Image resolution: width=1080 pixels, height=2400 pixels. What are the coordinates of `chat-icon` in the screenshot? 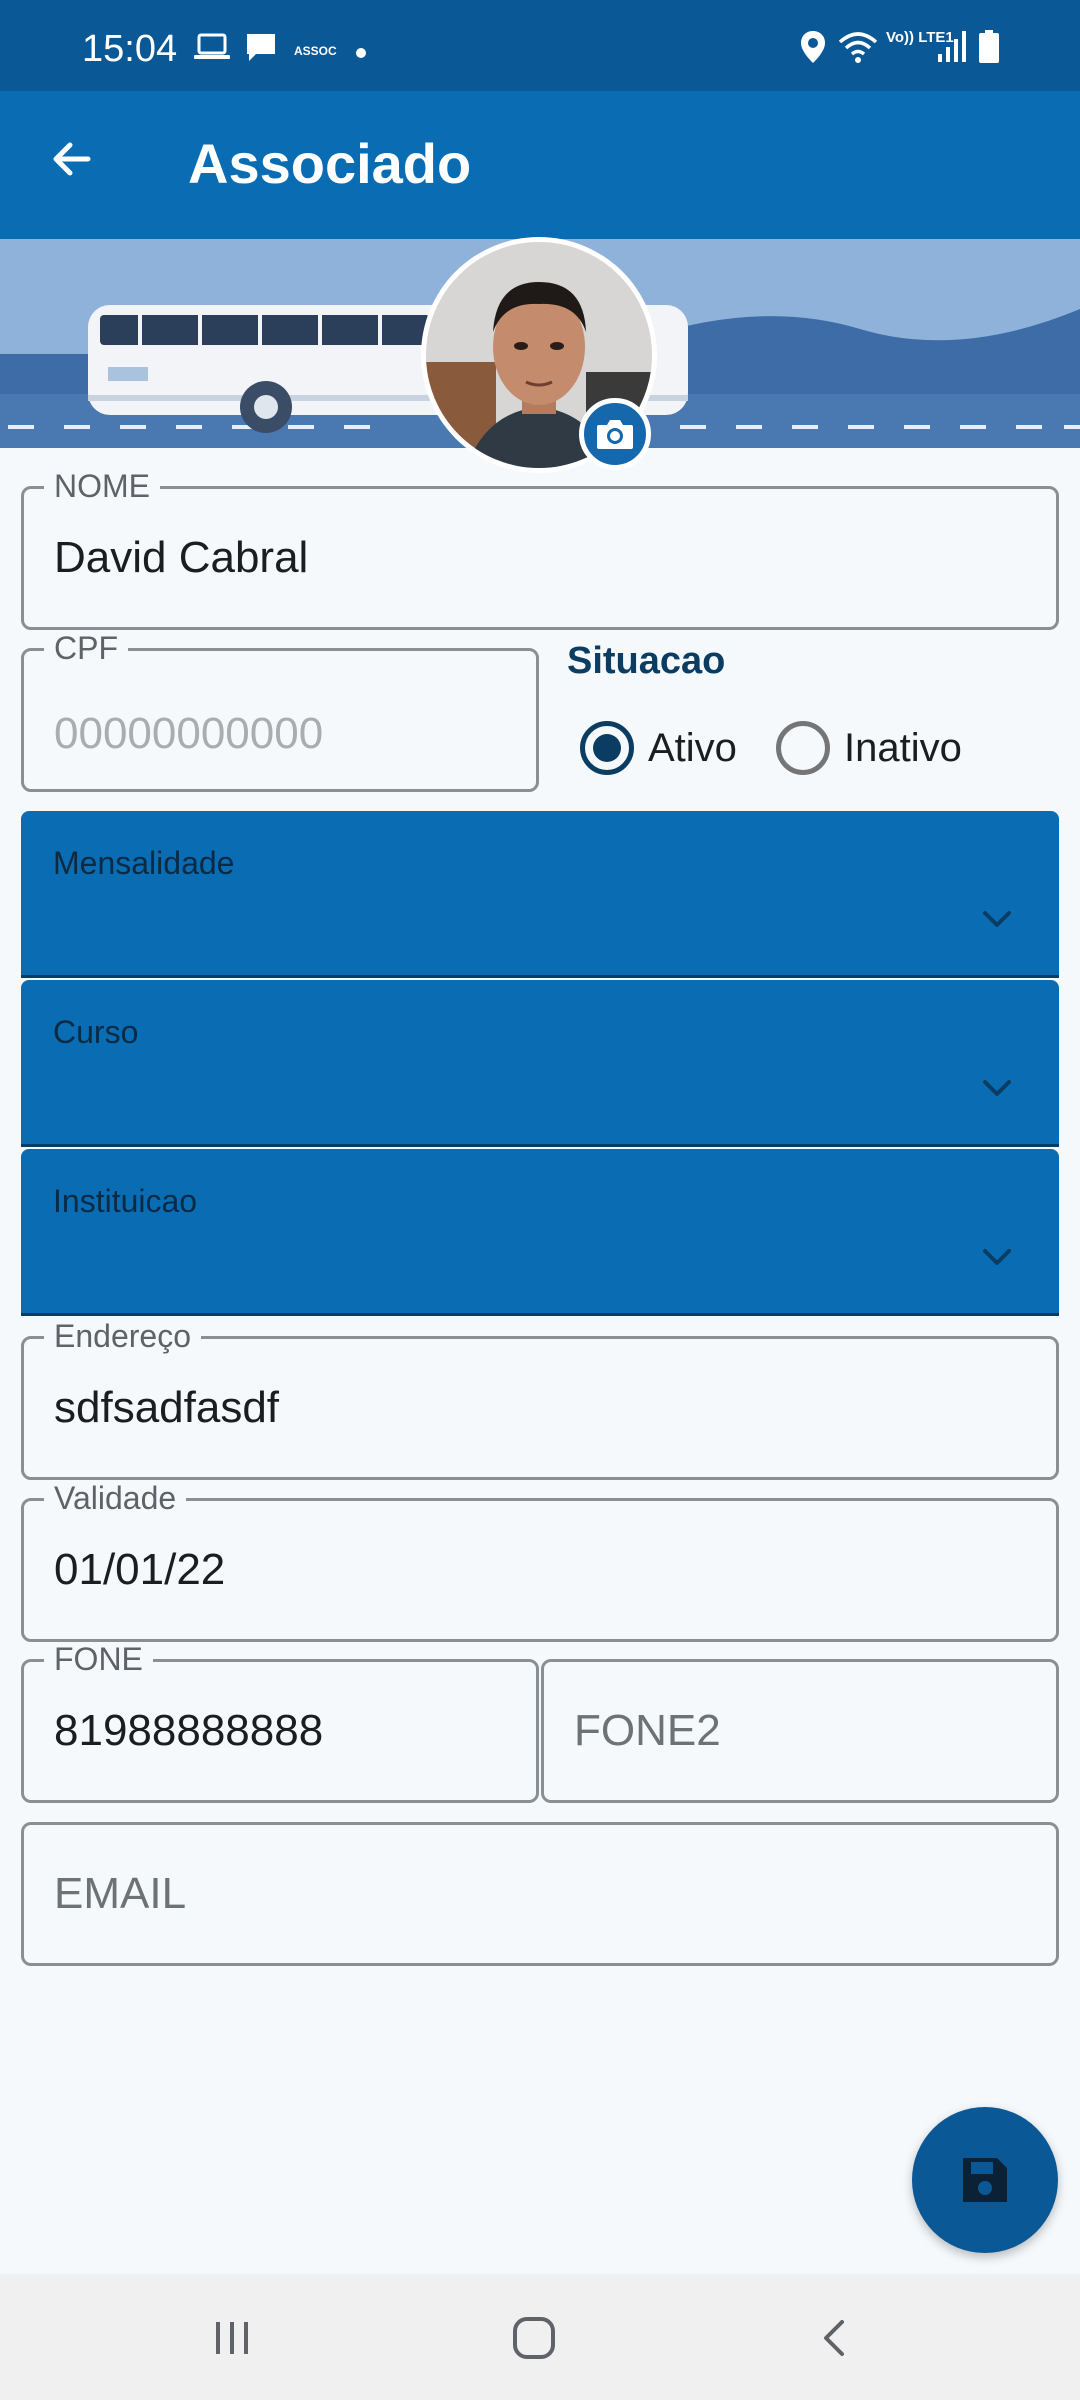 It's located at (261, 47).